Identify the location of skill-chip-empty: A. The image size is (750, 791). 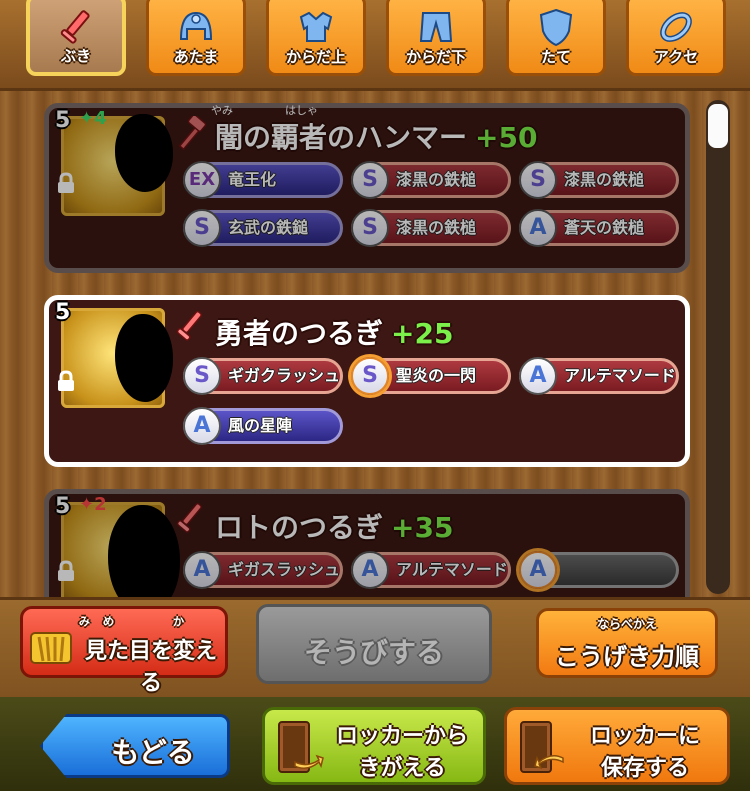
(599, 570).